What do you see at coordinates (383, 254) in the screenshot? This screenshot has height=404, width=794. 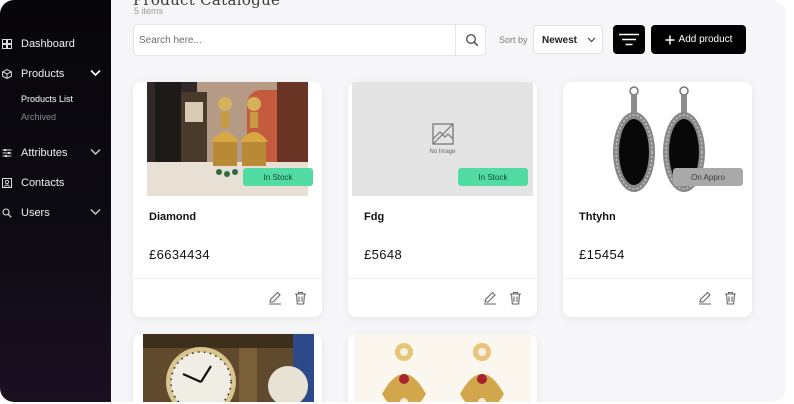 I see `product-price: £5648` at bounding box center [383, 254].